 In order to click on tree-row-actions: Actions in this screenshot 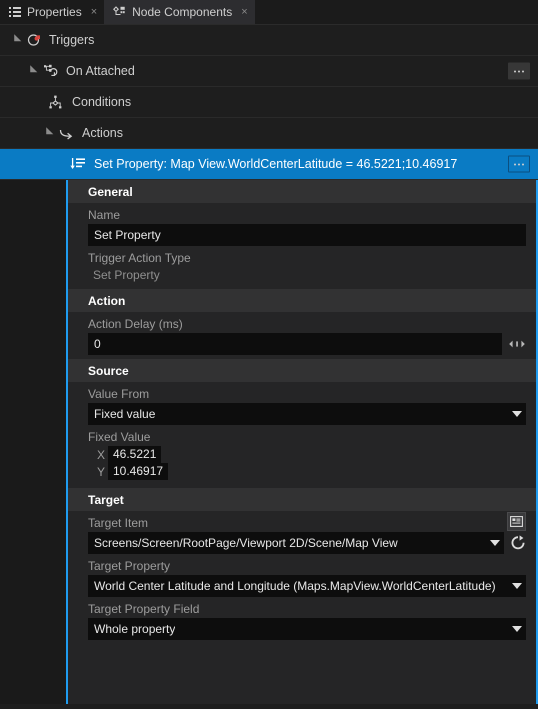, I will do `click(269, 133)`.